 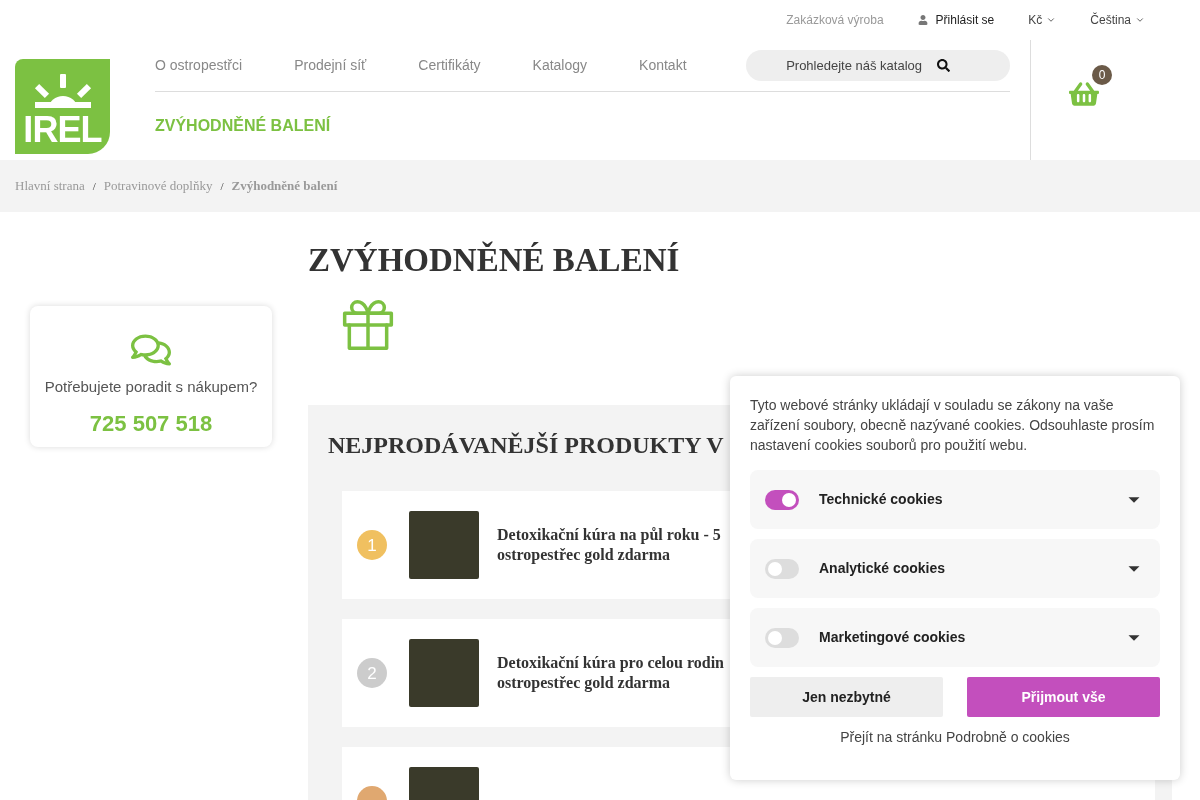 I want to click on page-title: ZVÝHODNĚNÉ BALENÍ, so click(x=494, y=260).